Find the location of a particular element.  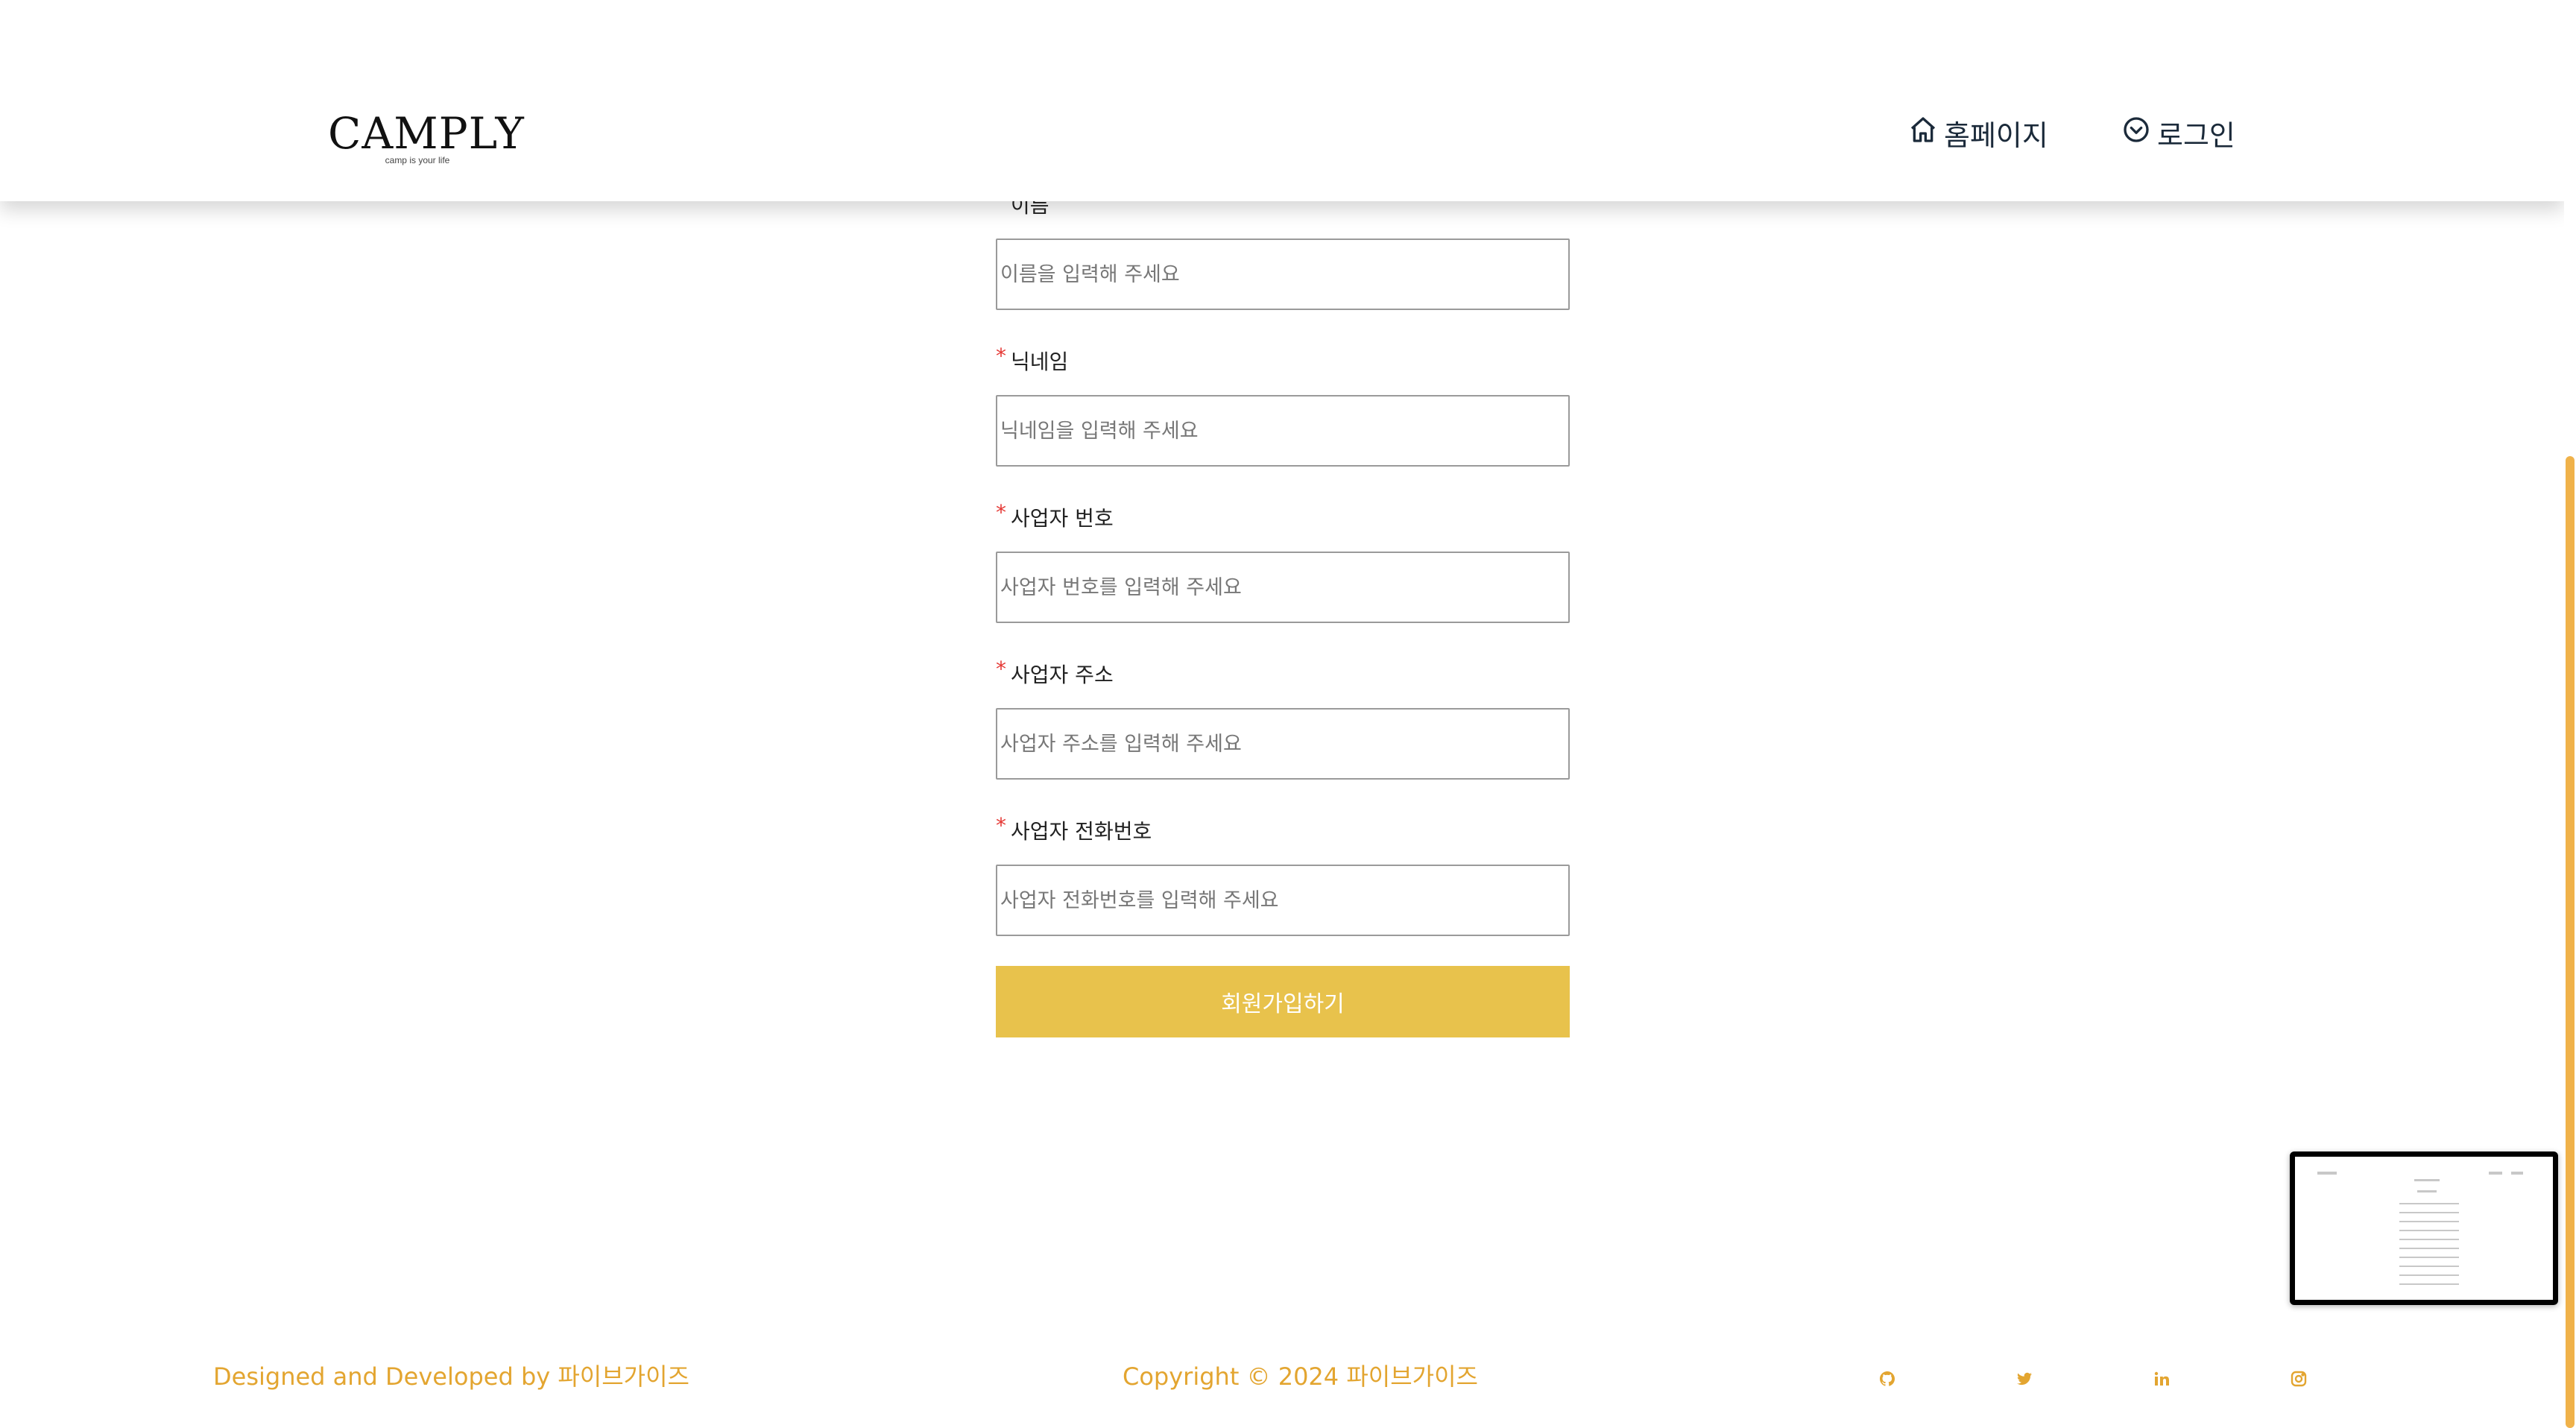

logo: CAMPLY camp is your life is located at coordinates (426, 136).